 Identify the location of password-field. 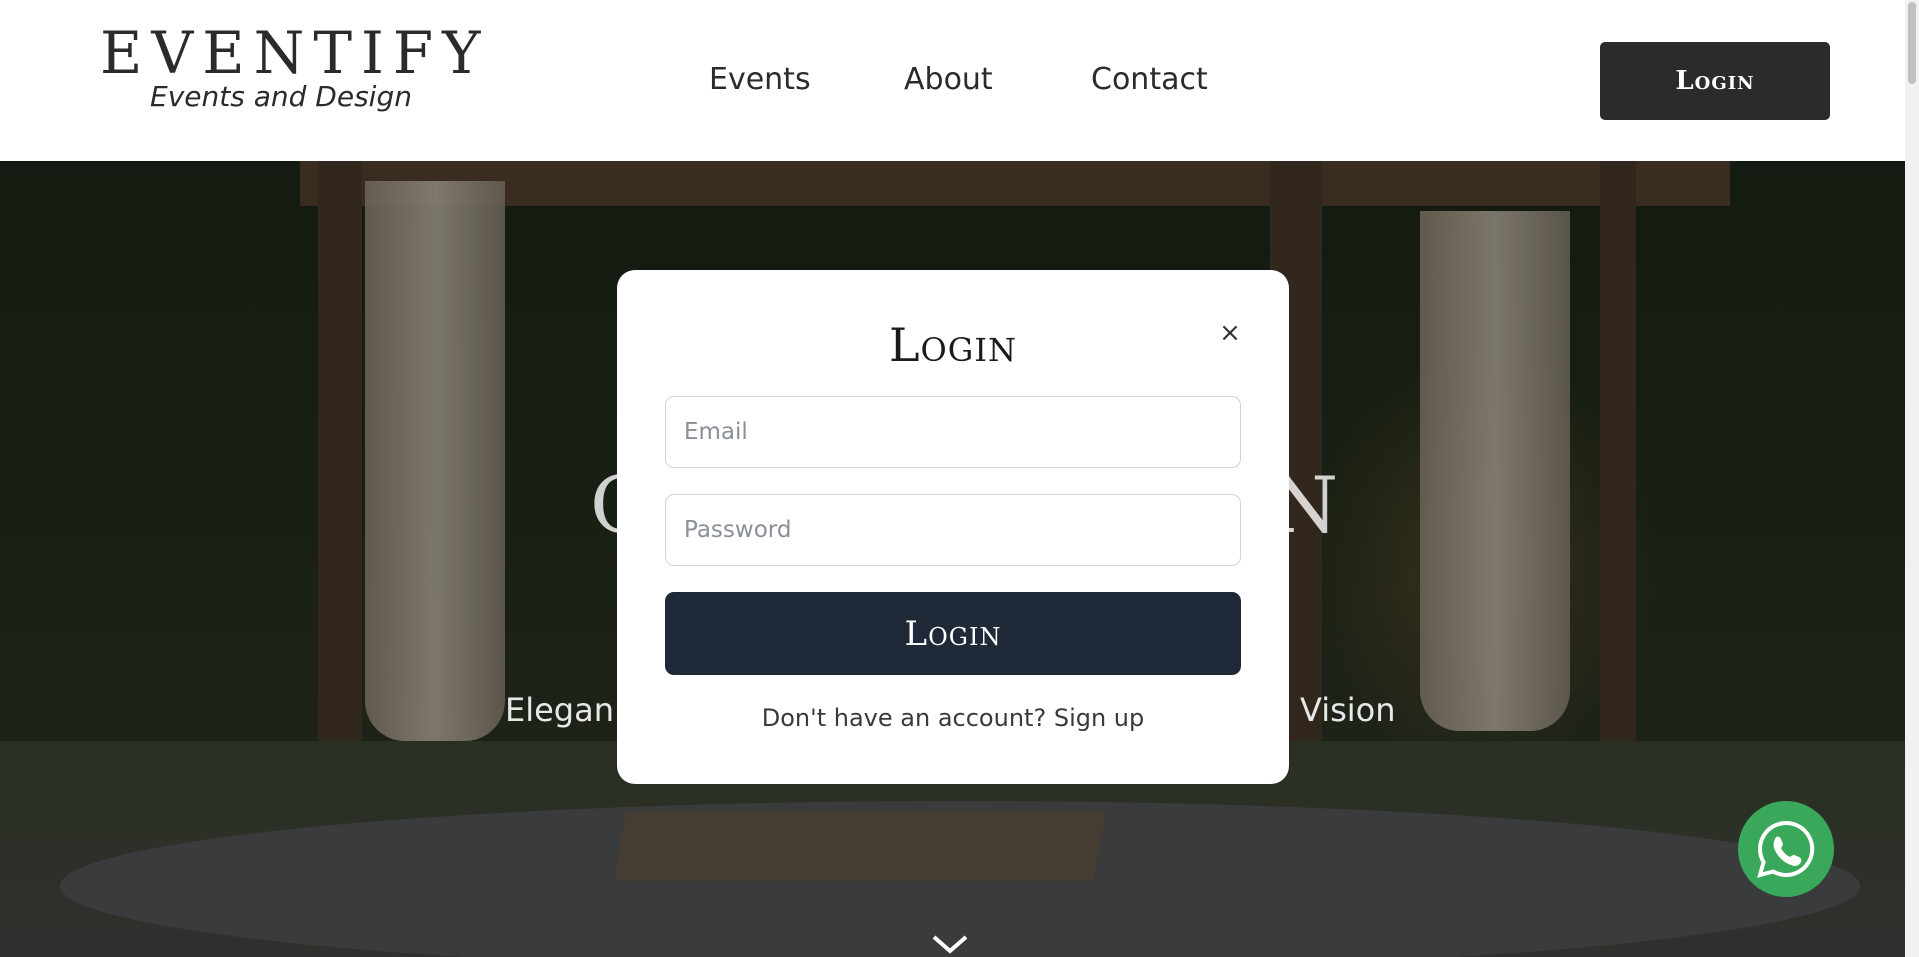
(953, 530).